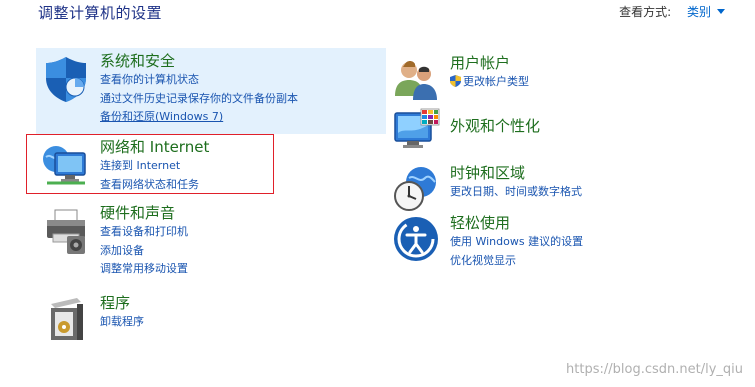 The width and height of the screenshot is (755, 387). I want to click on category-hardware-sound: 硬件和声音 查看设备和打印机 添加设备 调整常用移动设置, so click(211, 240).